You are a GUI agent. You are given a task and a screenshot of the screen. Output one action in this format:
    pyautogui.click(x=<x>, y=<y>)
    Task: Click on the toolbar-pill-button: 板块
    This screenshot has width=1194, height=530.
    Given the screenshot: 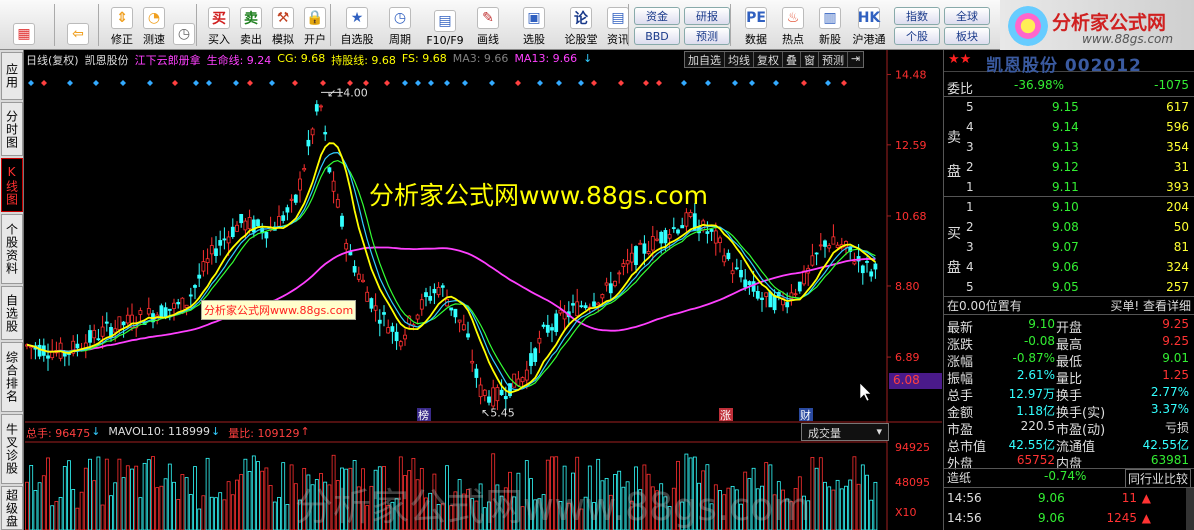 What is the action you would take?
    pyautogui.click(x=967, y=36)
    